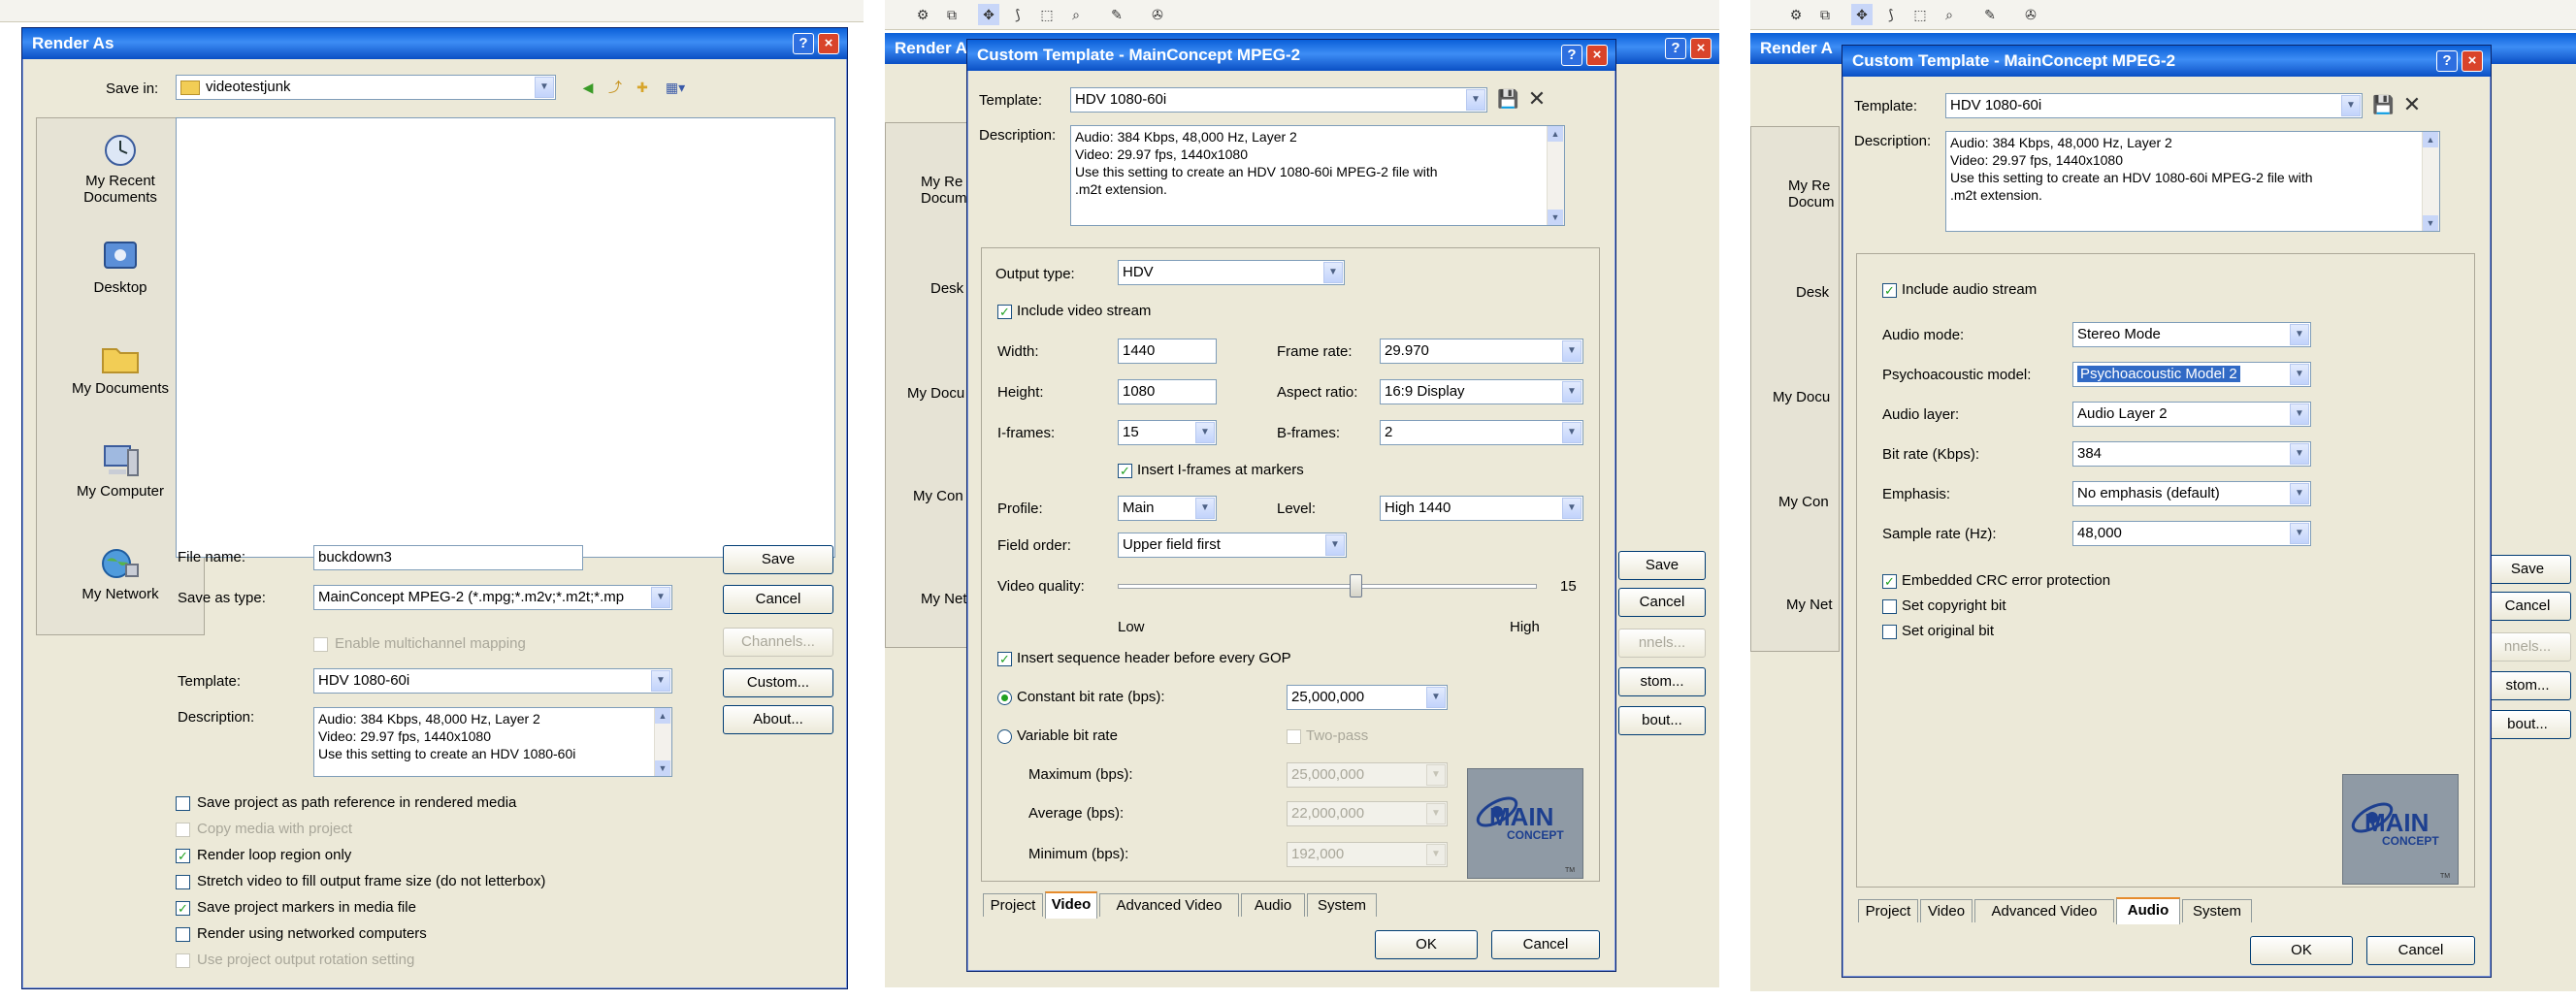 Image resolution: width=2576 pixels, height=1001 pixels. I want to click on height-input: 1080, so click(1167, 391).